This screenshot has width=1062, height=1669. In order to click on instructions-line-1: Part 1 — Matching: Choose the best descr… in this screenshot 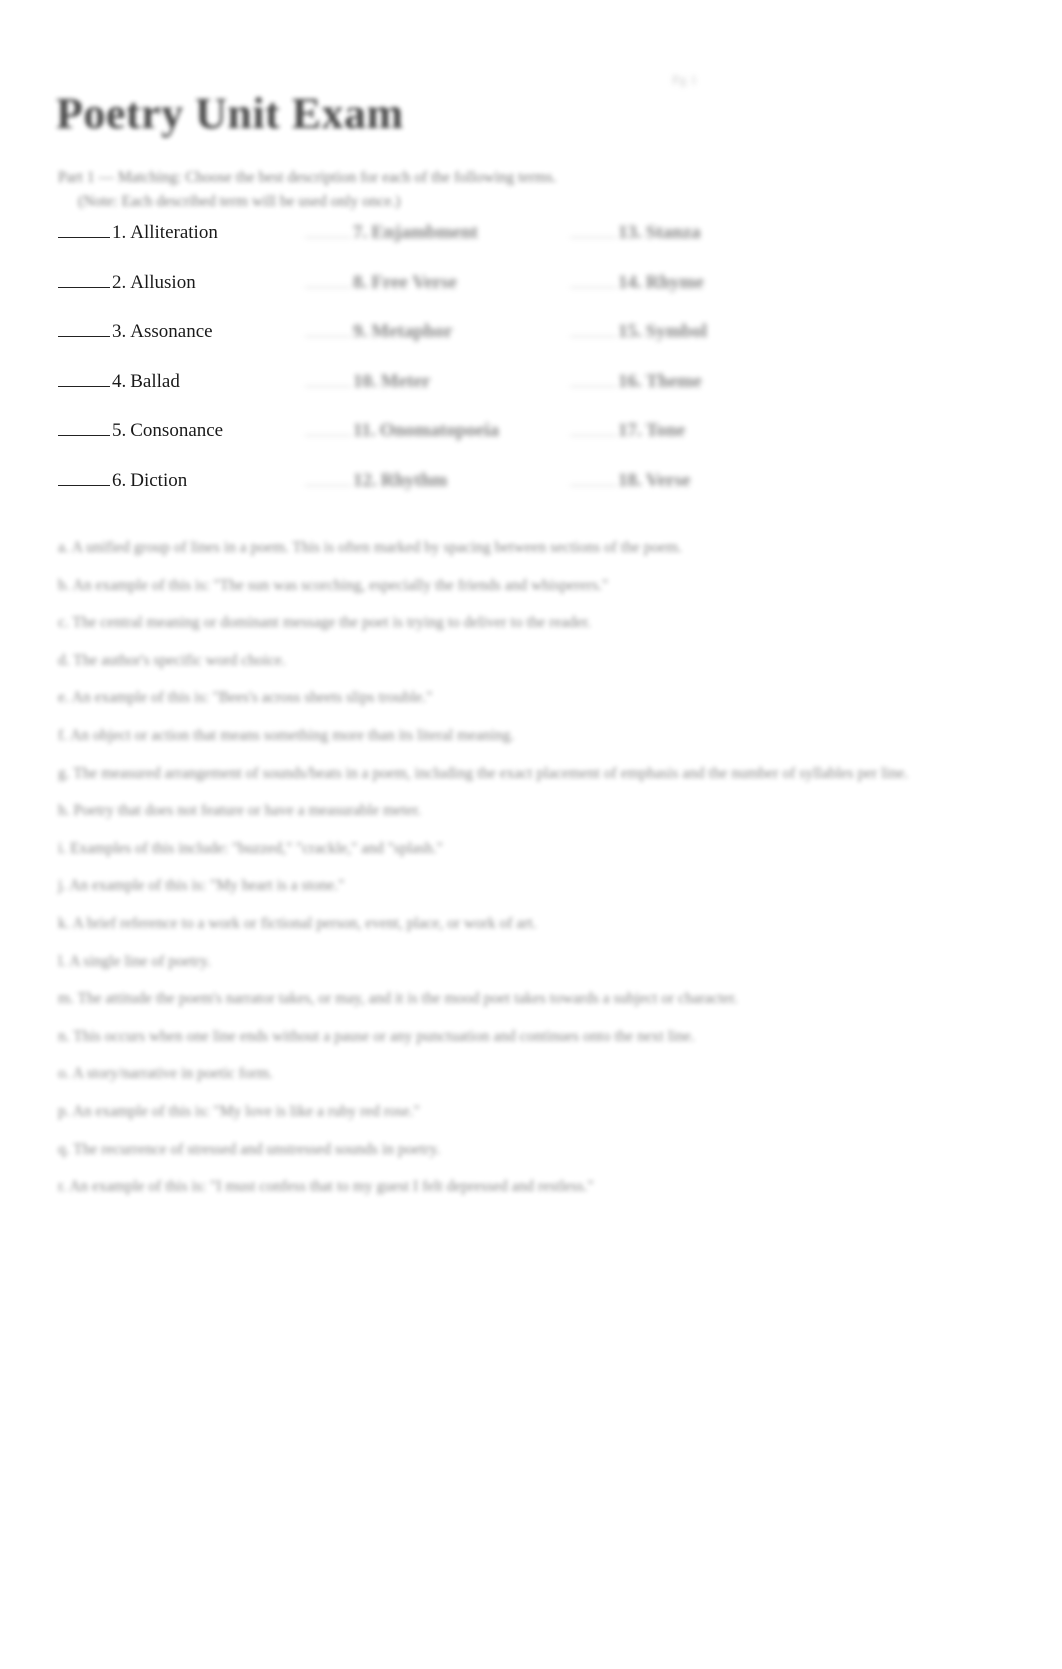, I will do `click(307, 177)`.